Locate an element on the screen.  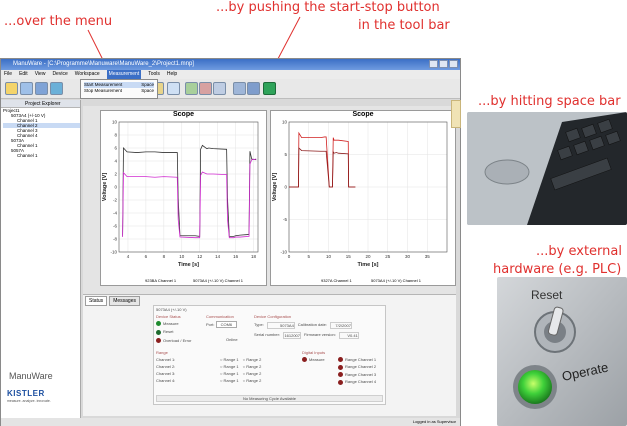
chart-icon is located at coordinates (173, 88).